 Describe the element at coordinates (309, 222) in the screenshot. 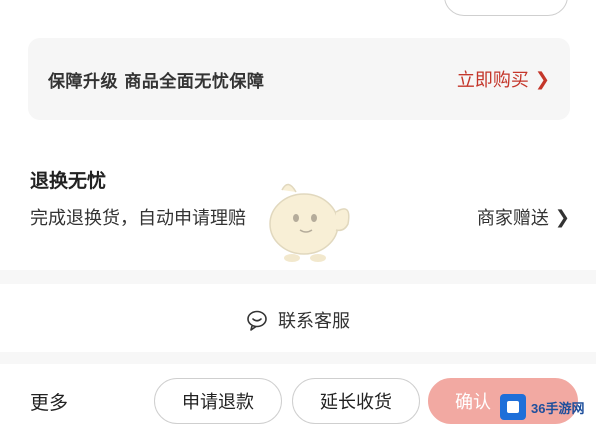

I see `mascot-watermark-image` at that location.